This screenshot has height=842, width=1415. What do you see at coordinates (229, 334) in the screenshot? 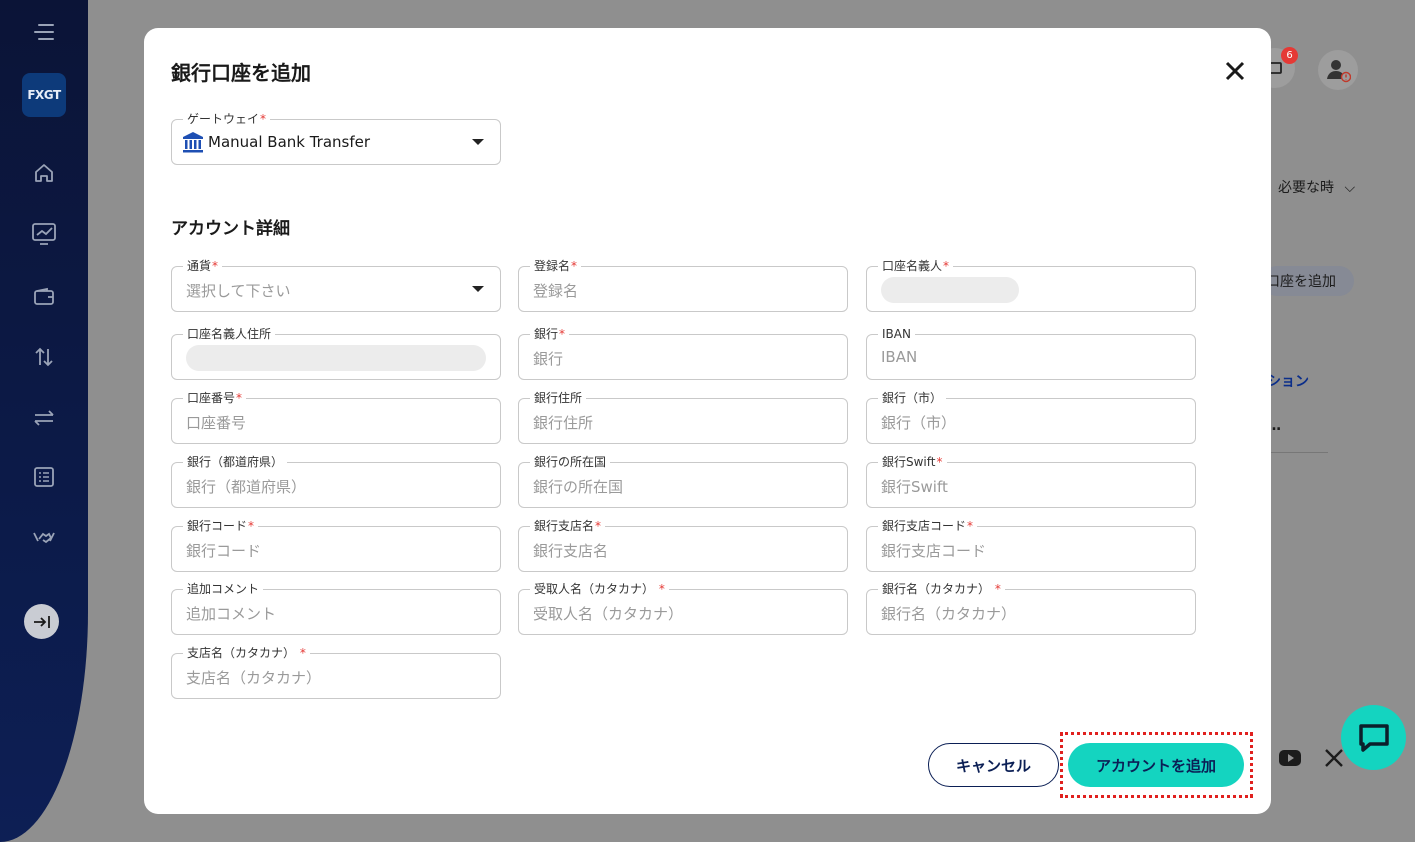
I see `holder-address-label: 口座名義人住所` at bounding box center [229, 334].